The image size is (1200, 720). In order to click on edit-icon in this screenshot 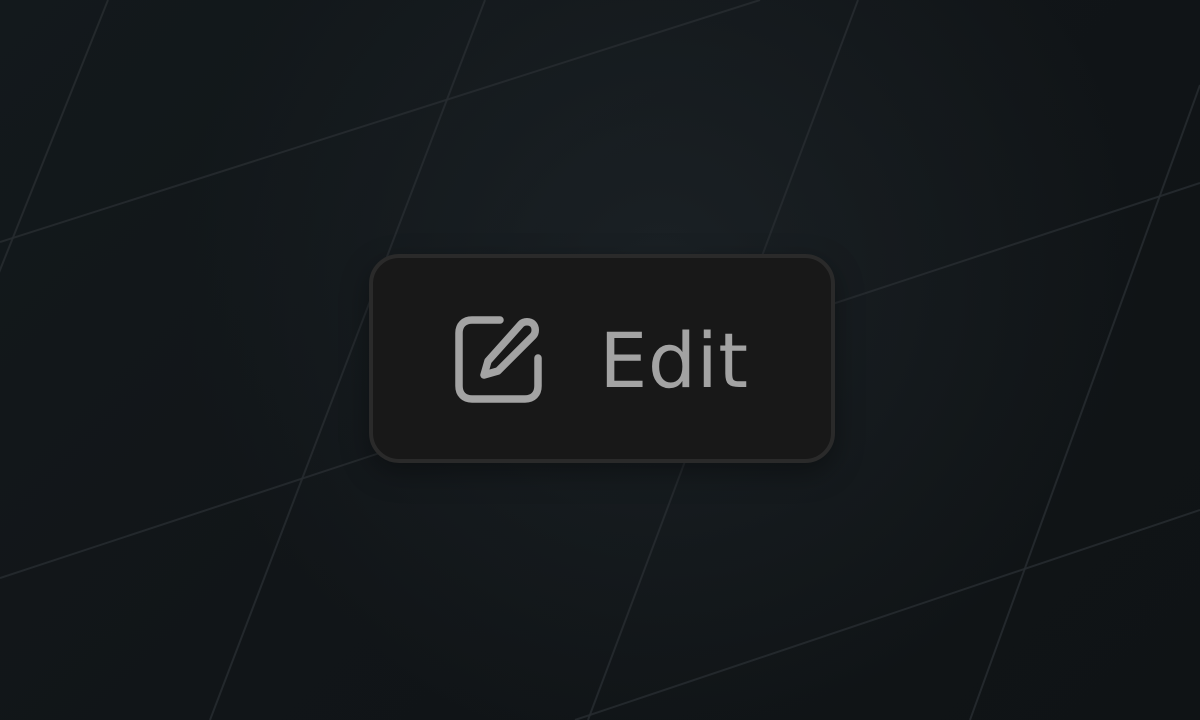, I will do `click(499, 359)`.